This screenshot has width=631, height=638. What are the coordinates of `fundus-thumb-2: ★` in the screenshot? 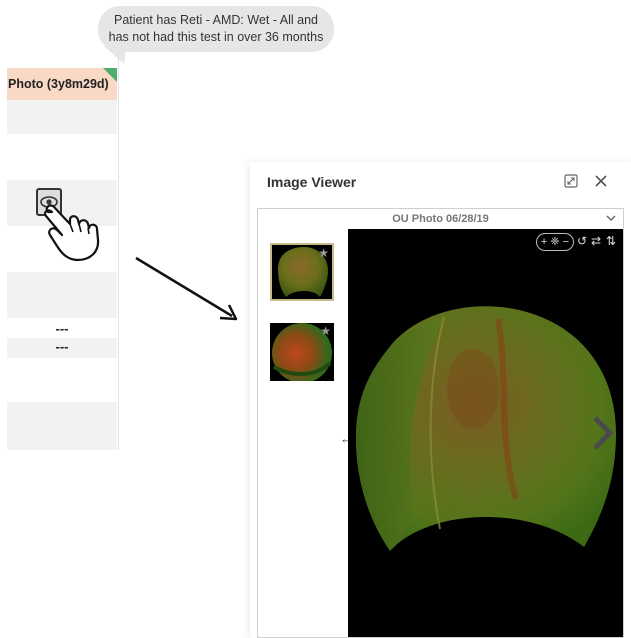 It's located at (302, 352).